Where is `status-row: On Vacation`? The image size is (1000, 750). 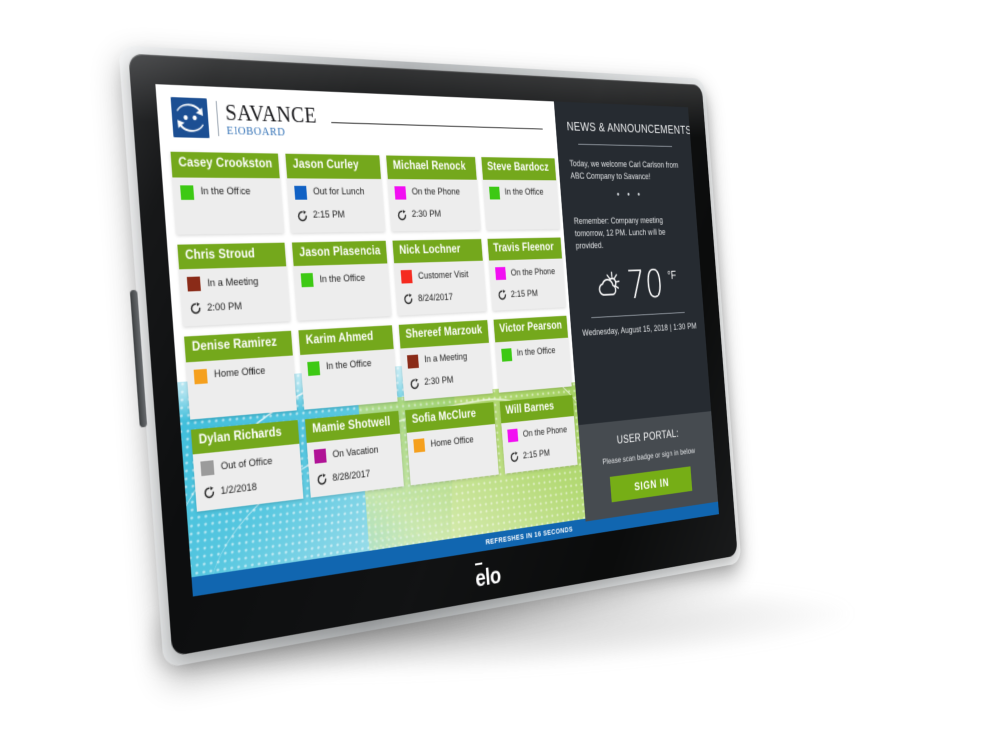 status-row: On Vacation is located at coordinates (354, 452).